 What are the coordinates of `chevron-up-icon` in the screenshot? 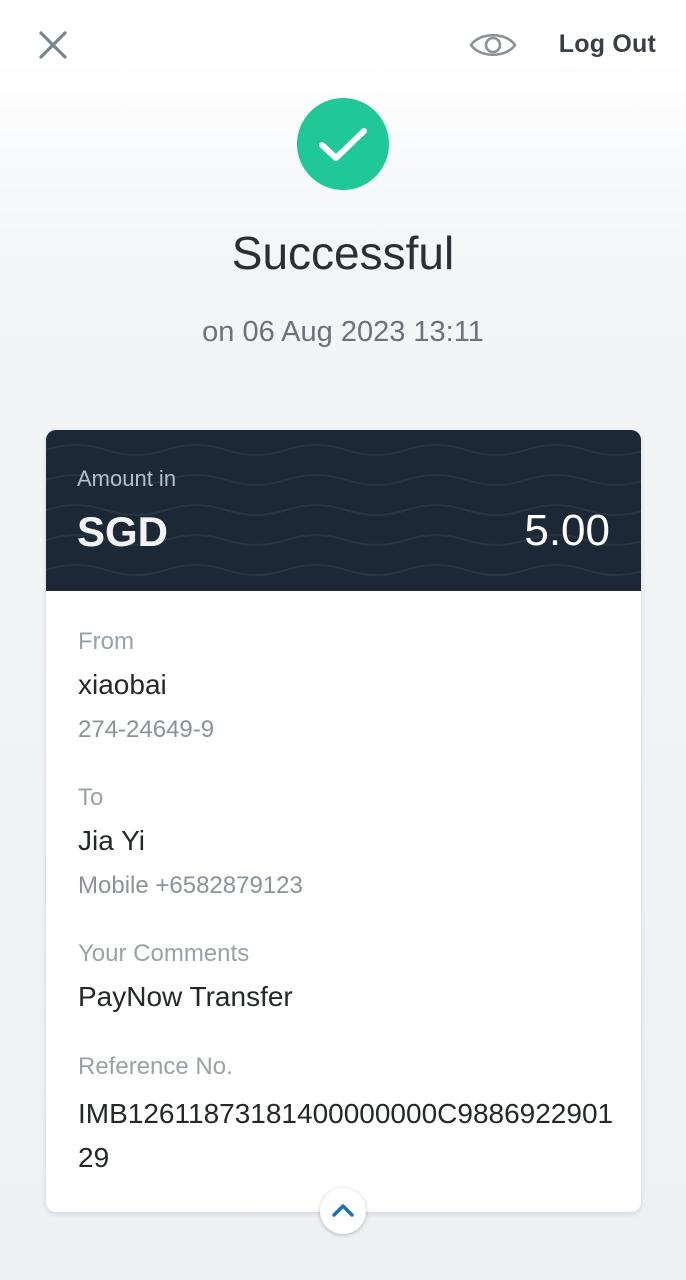 It's located at (343, 1210).